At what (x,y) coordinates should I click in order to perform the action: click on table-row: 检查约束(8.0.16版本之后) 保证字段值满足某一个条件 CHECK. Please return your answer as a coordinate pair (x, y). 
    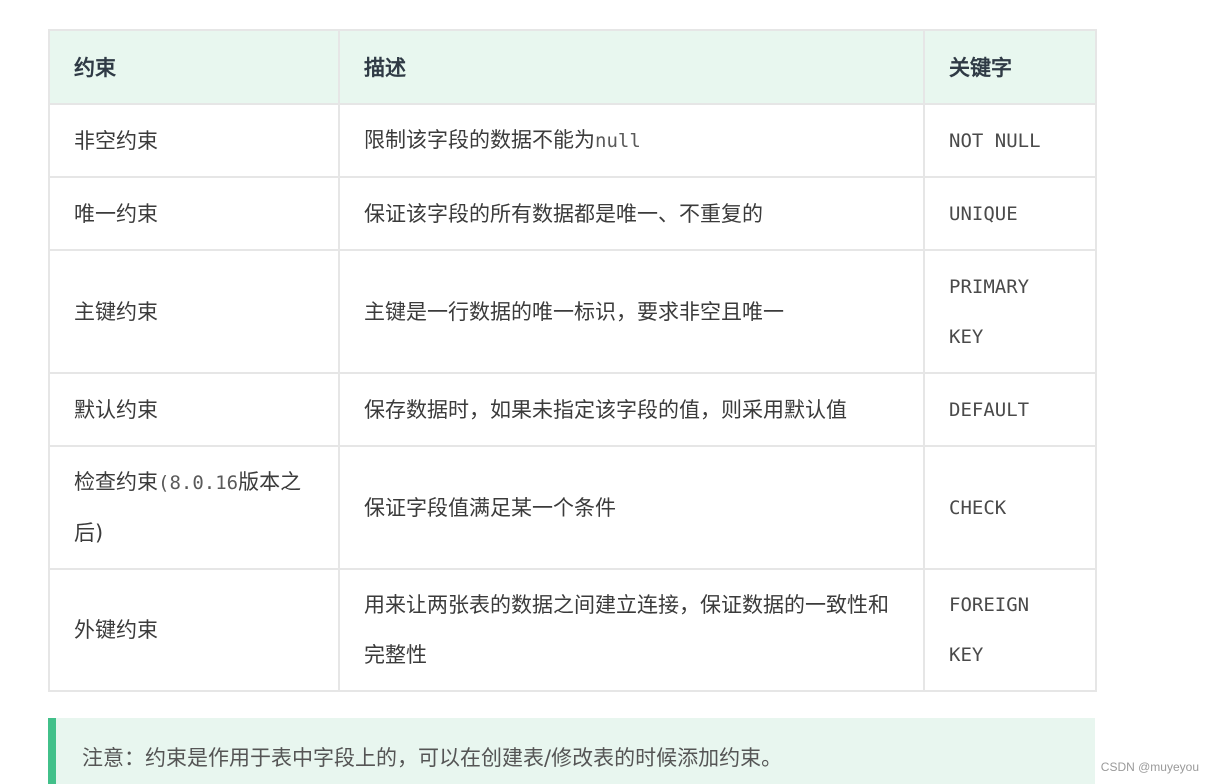
    Looking at the image, I should click on (572, 507).